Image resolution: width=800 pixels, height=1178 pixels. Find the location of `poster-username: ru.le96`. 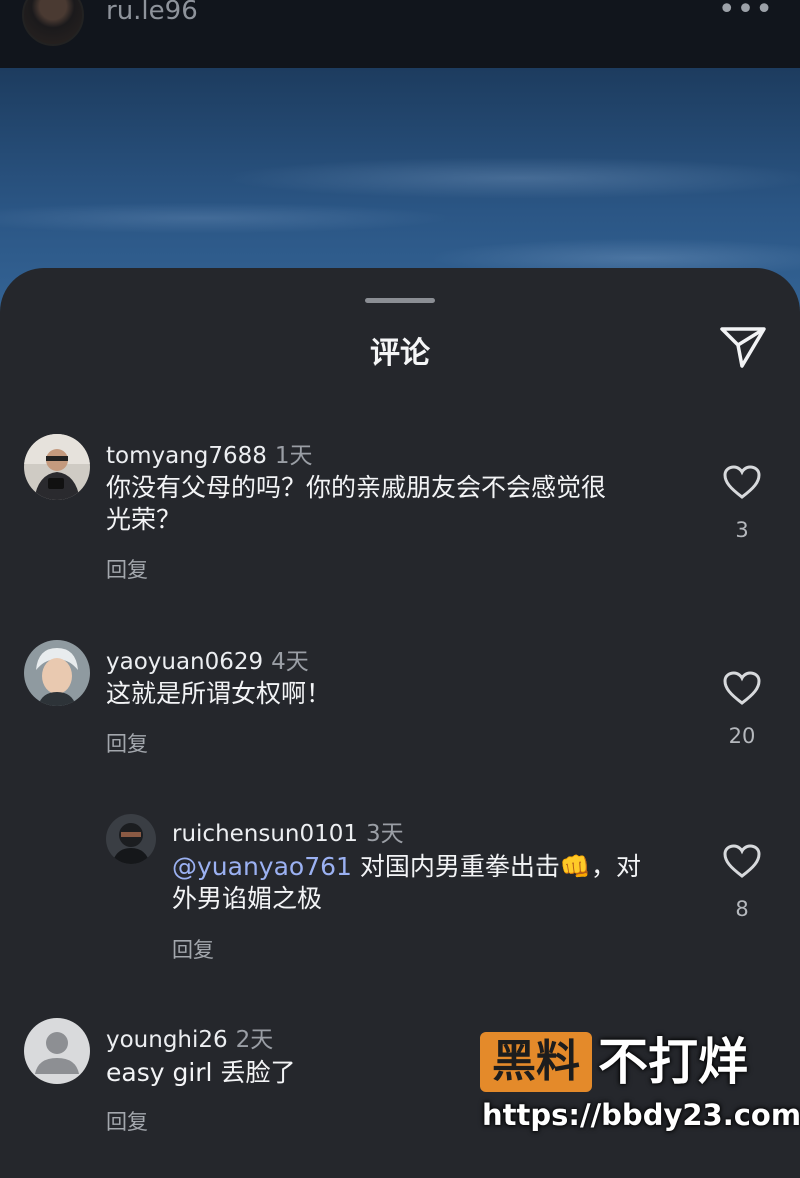

poster-username: ru.le96 is located at coordinates (152, 13).